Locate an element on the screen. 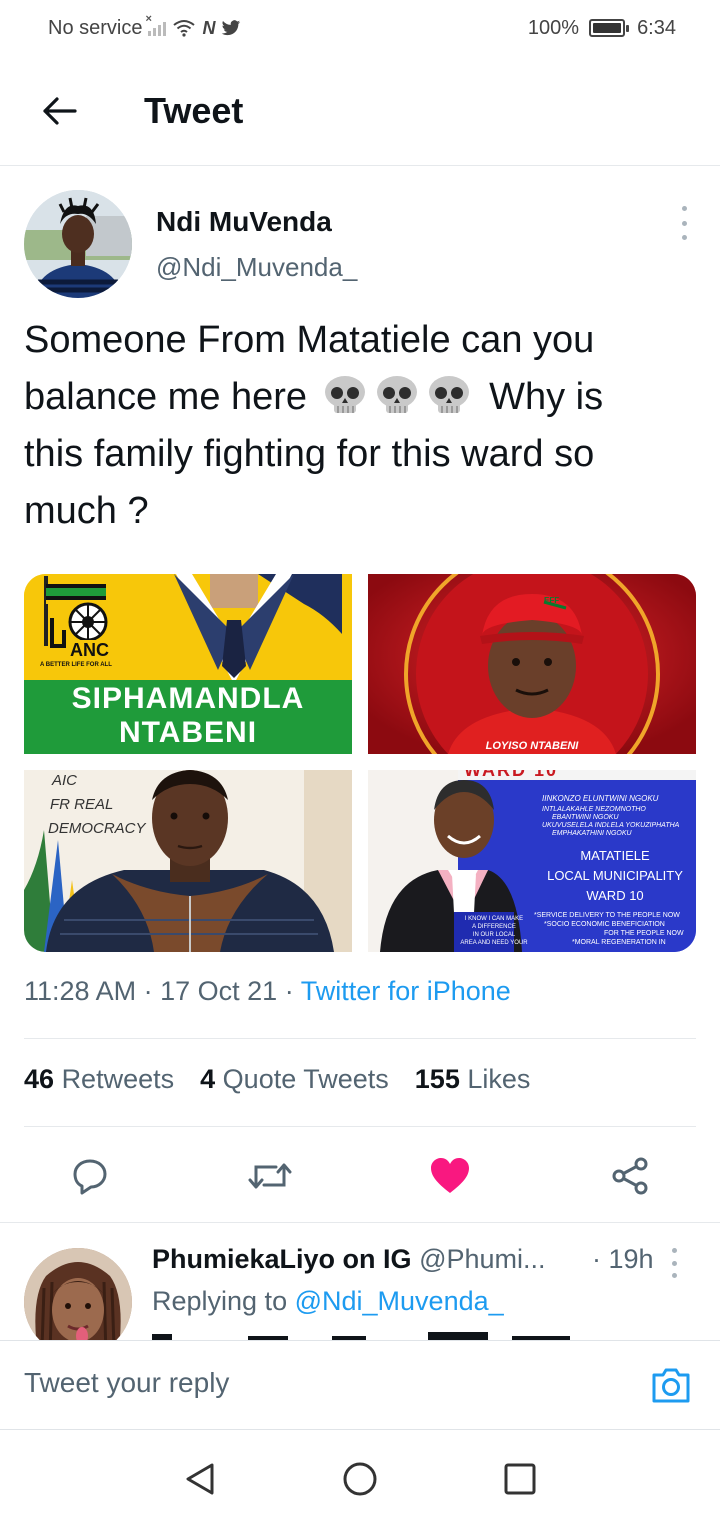 This screenshot has width=720, height=1520. poster-left-3: IN OUR LOCAL is located at coordinates (494, 935).